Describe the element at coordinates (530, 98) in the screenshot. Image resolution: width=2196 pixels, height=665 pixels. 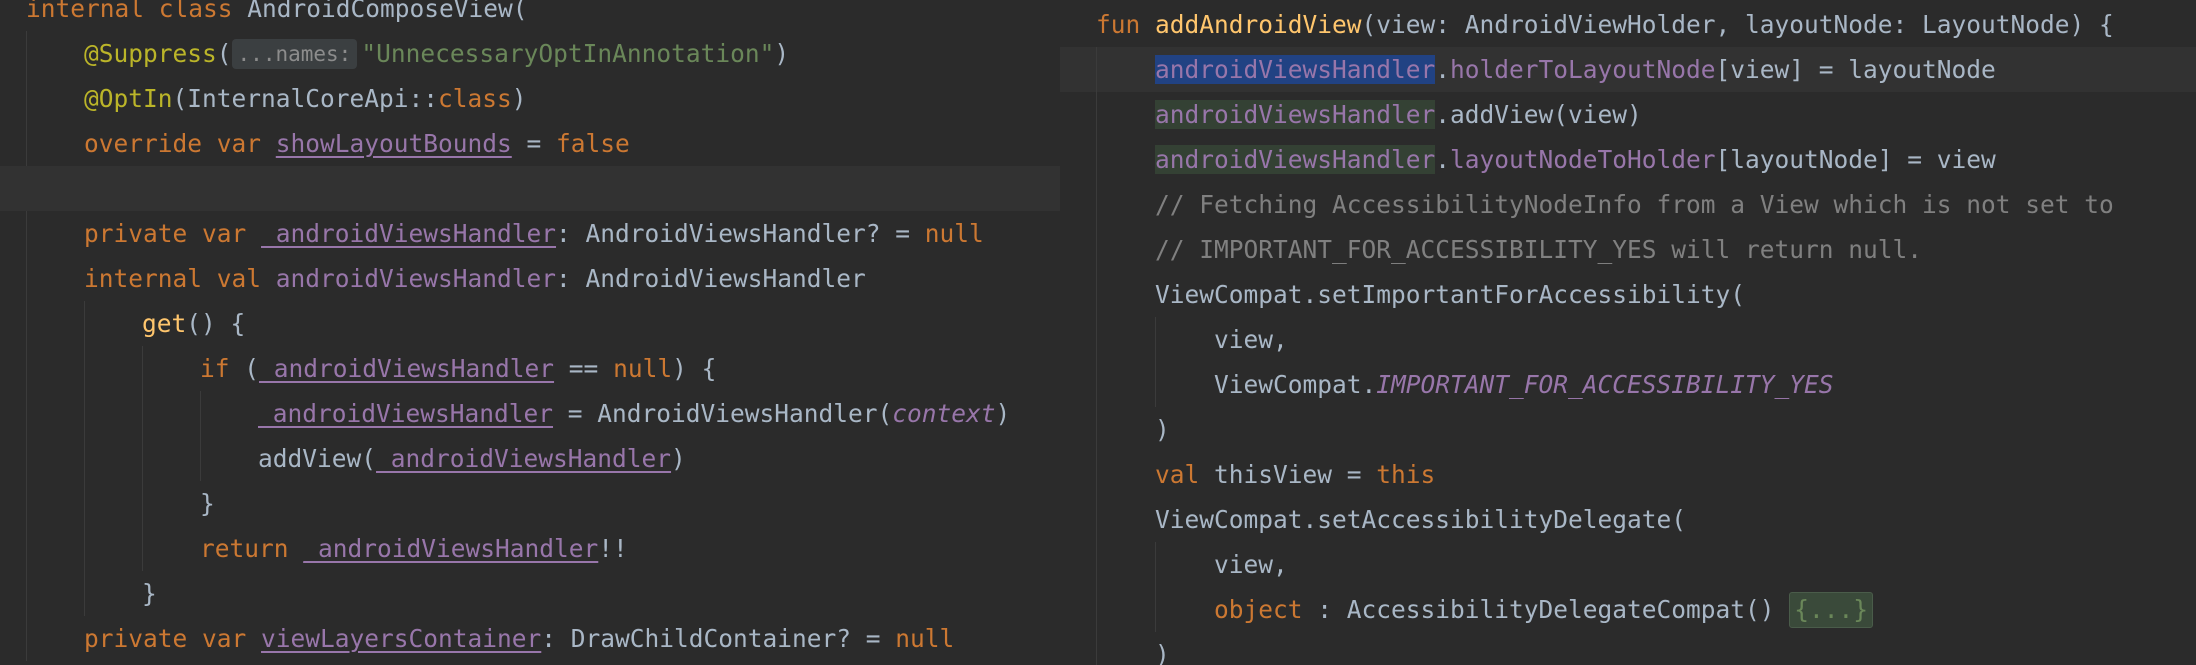
I see `code-line: @OptIn(InternalCoreApi::class)` at that location.